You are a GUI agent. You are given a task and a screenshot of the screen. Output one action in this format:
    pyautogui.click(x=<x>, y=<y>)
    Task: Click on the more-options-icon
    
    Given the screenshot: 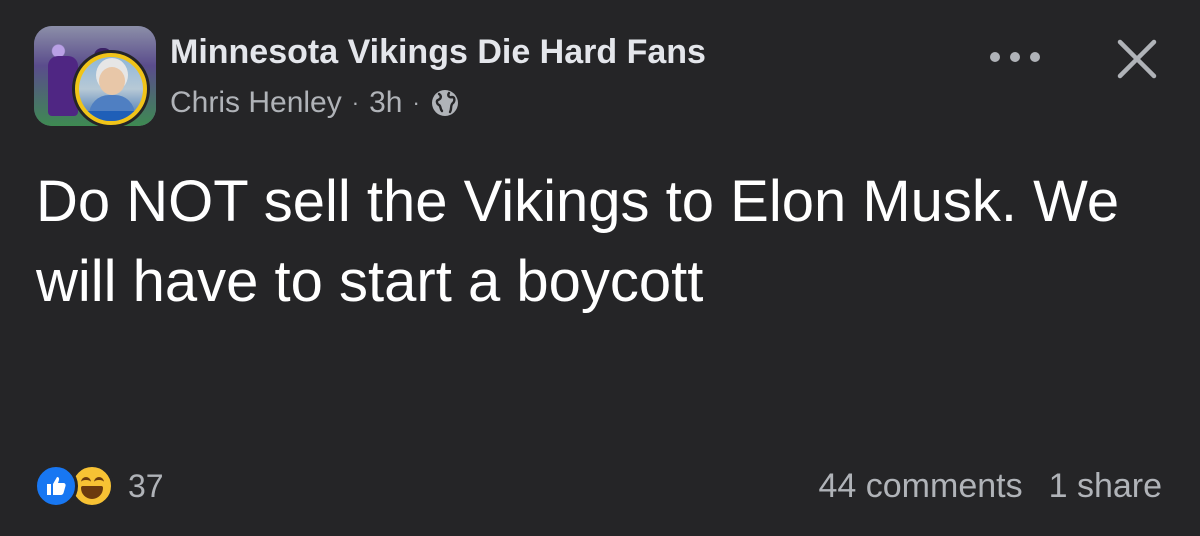 What is the action you would take?
    pyautogui.click(x=1015, y=57)
    